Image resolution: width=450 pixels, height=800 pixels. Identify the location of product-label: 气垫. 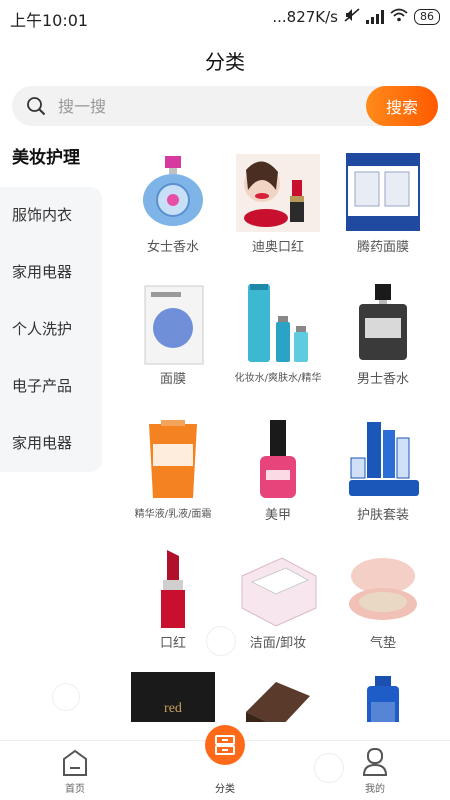
(382, 643).